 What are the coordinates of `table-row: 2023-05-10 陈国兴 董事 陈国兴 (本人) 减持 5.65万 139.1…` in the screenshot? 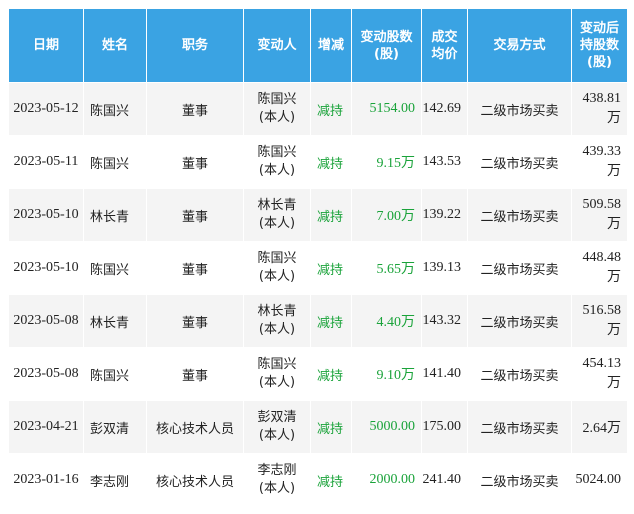 It's located at (318, 268).